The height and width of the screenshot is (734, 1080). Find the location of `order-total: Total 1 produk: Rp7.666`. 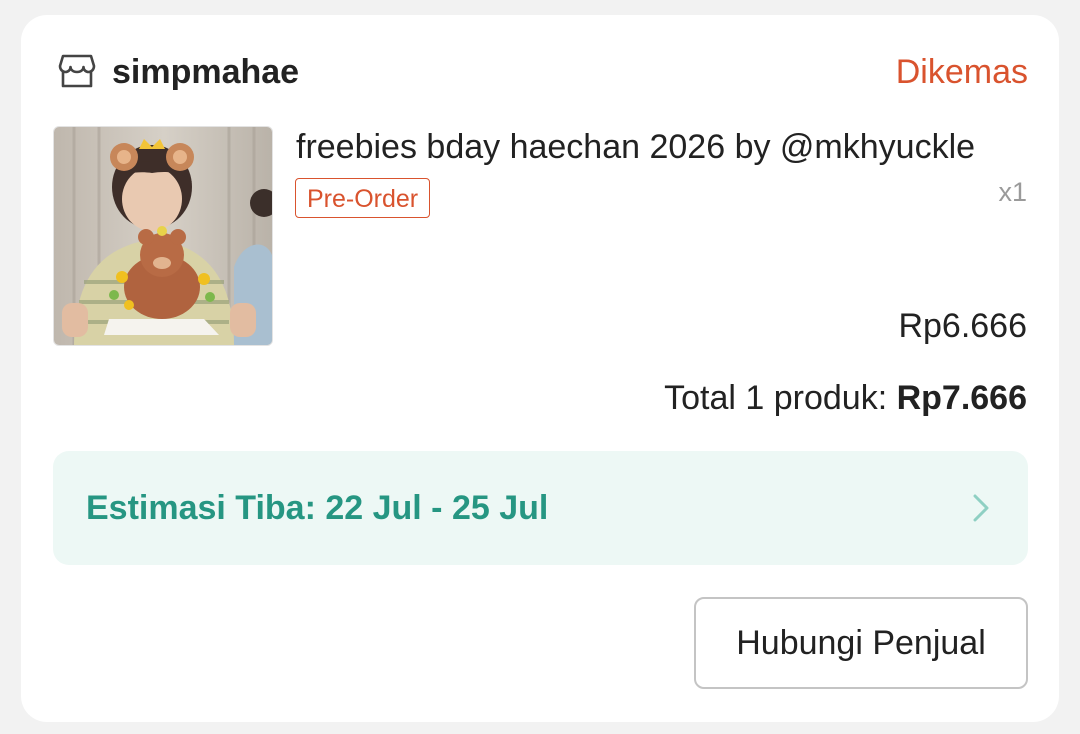

order-total: Total 1 produk: Rp7.666 is located at coordinates (845, 398).